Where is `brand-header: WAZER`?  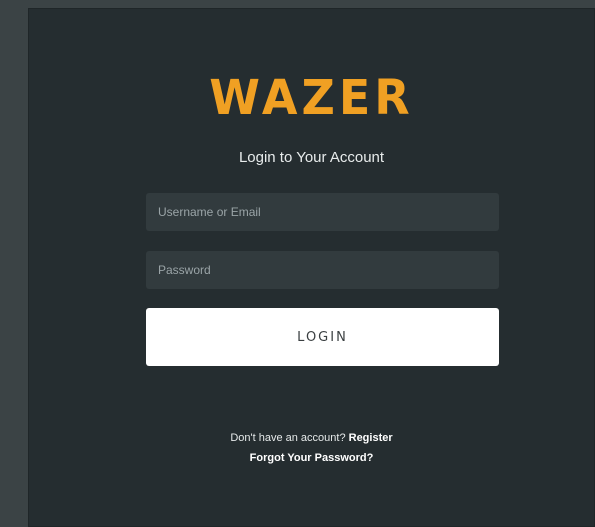
brand-header: WAZER is located at coordinates (311, 97).